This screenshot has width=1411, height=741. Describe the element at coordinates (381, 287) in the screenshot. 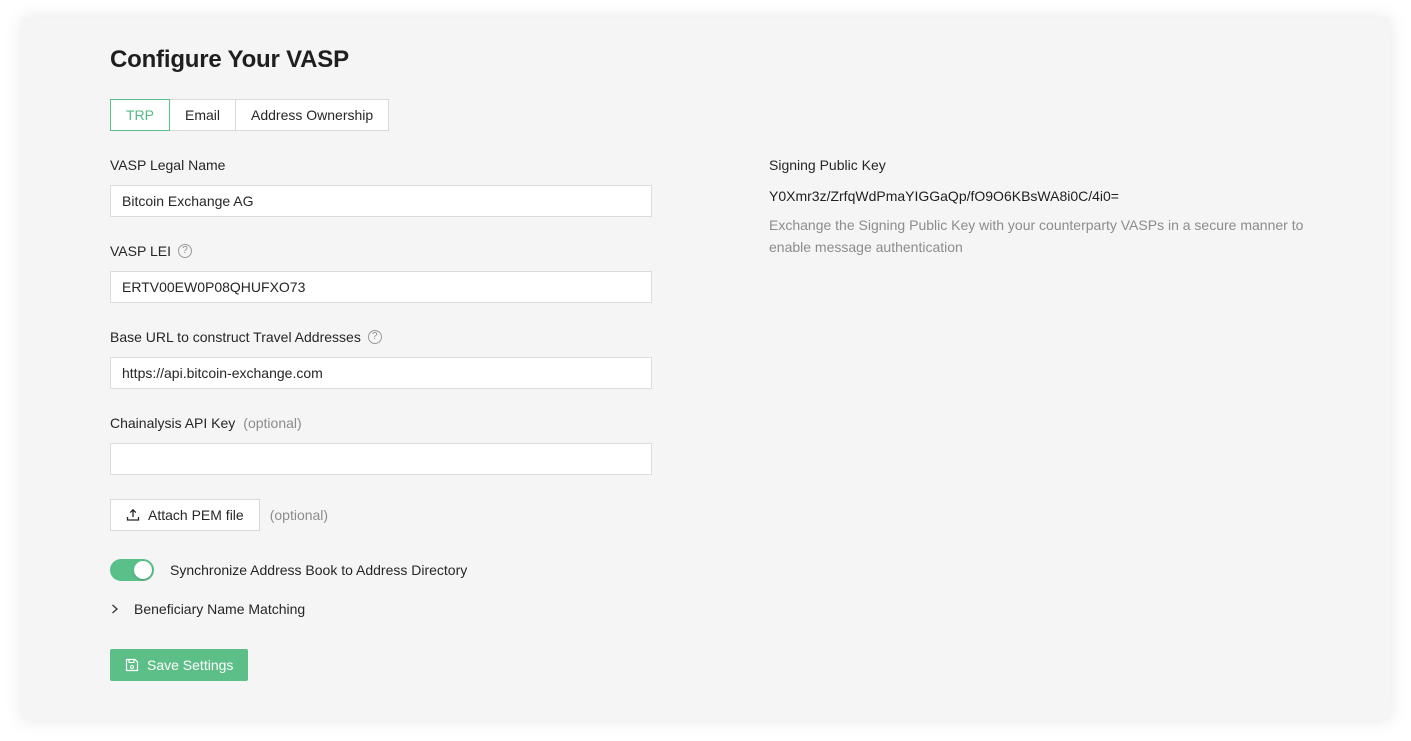

I see `lei-input` at that location.